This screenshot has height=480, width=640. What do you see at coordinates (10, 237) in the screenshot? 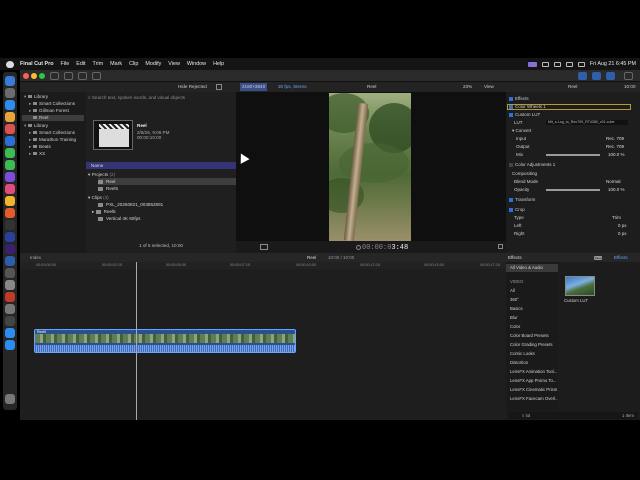
I see `photoshop-icon` at bounding box center [10, 237].